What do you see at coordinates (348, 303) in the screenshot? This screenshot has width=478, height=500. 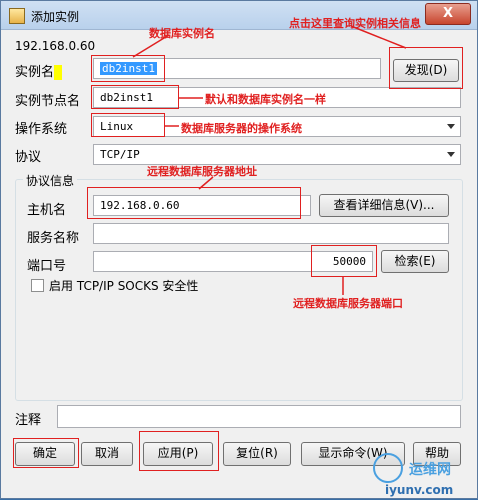 I see `annotation-port: 远程数据库服务器端口` at bounding box center [348, 303].